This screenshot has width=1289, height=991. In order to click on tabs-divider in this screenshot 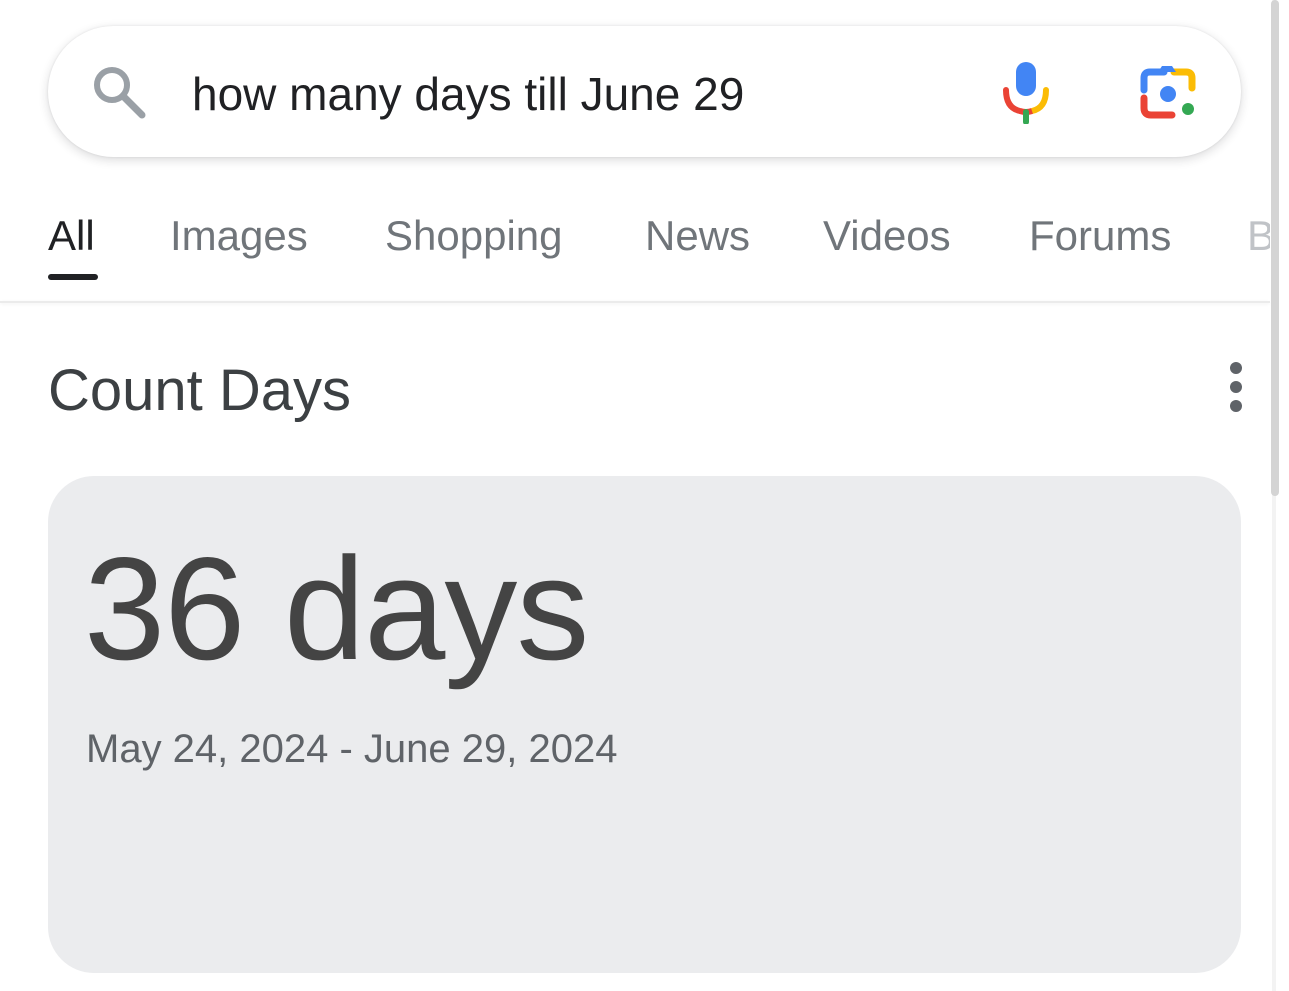, I will do `click(635, 302)`.